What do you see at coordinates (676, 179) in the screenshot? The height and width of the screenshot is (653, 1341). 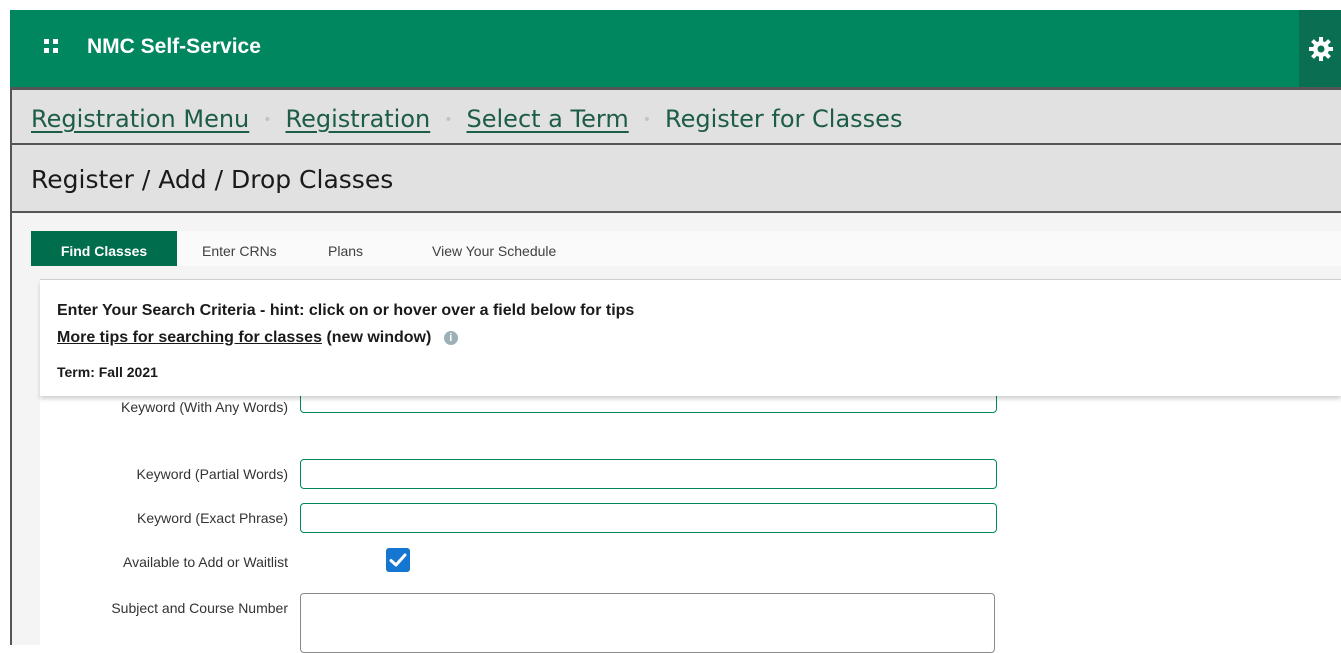 I see `page-title-bar: Register / Add / Drop Classes` at bounding box center [676, 179].